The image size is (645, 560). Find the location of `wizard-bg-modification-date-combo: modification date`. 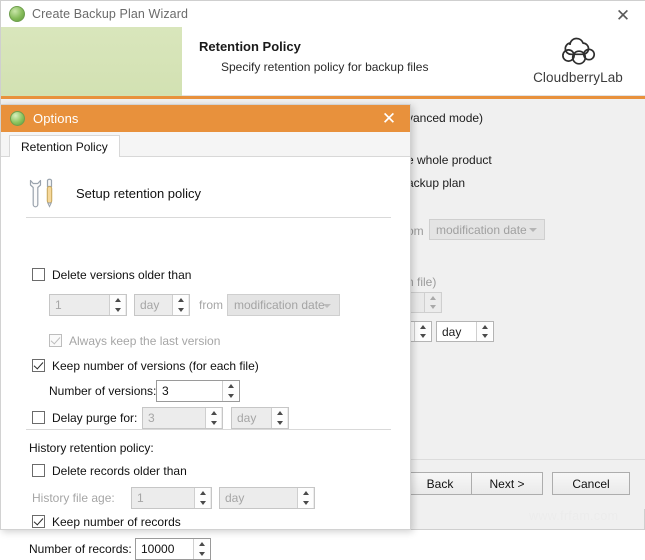

wizard-bg-modification-date-combo: modification date is located at coordinates (487, 229).